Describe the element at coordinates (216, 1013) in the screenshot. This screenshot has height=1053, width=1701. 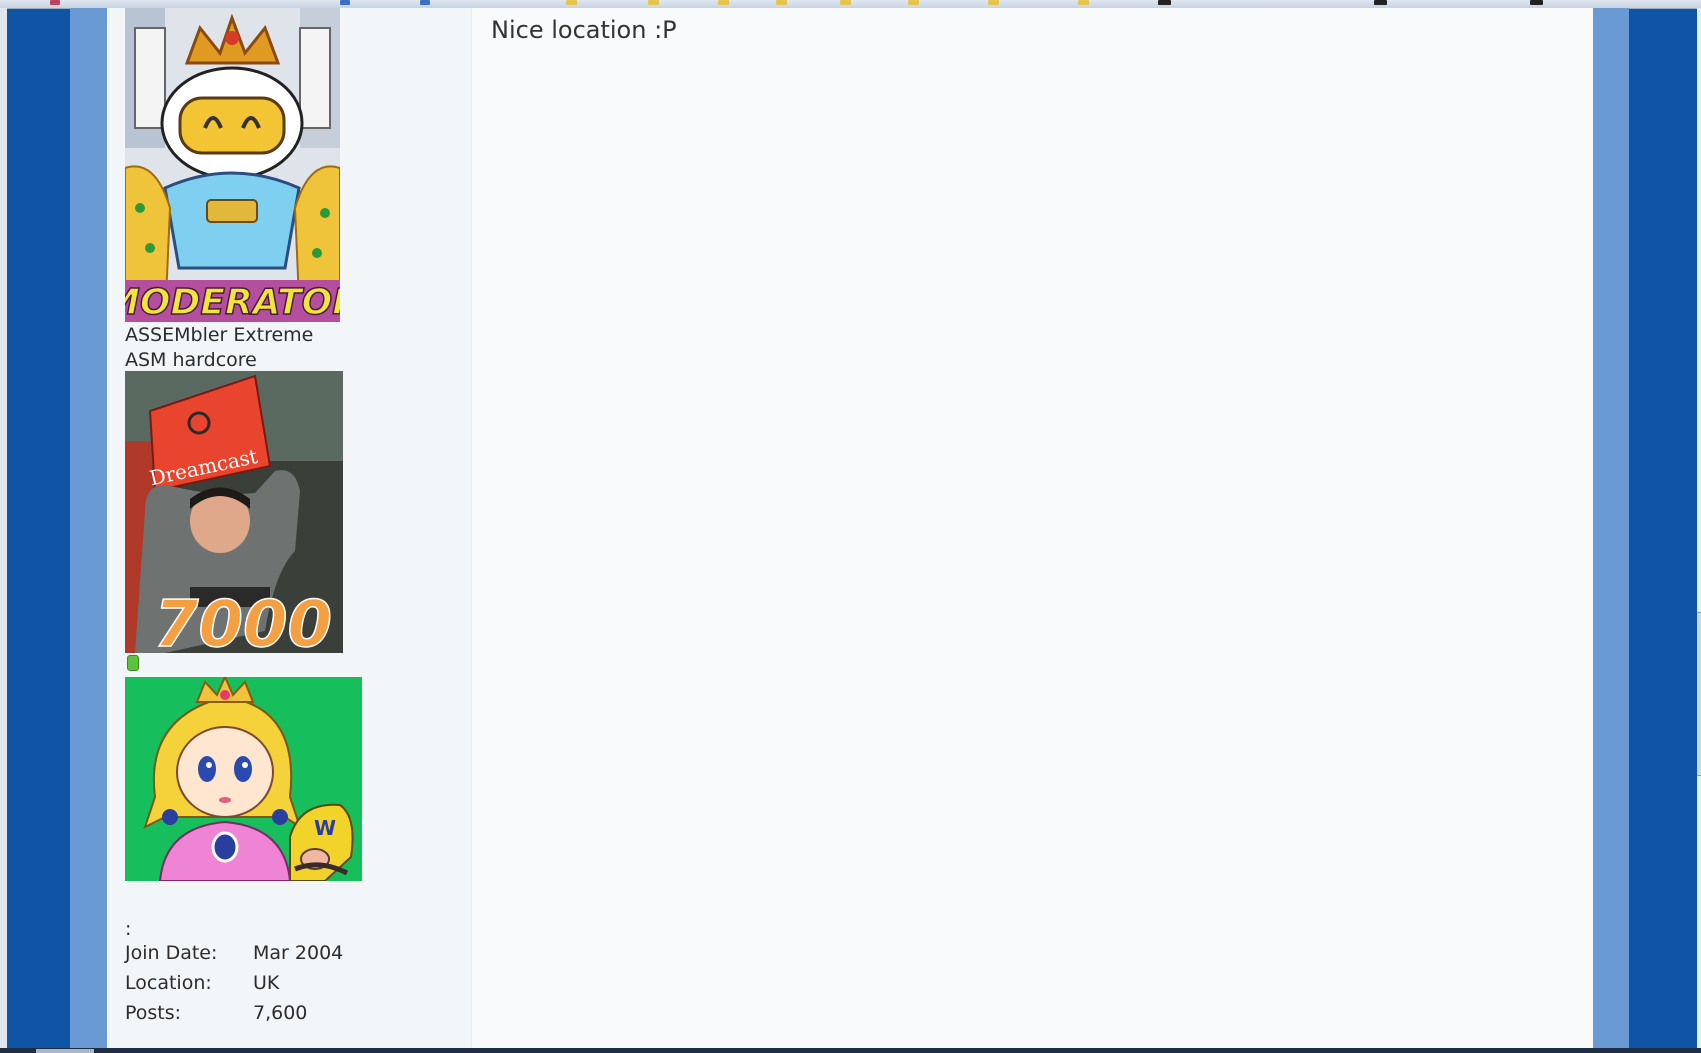
I see `stat-posts: Posts: 7,600` at that location.